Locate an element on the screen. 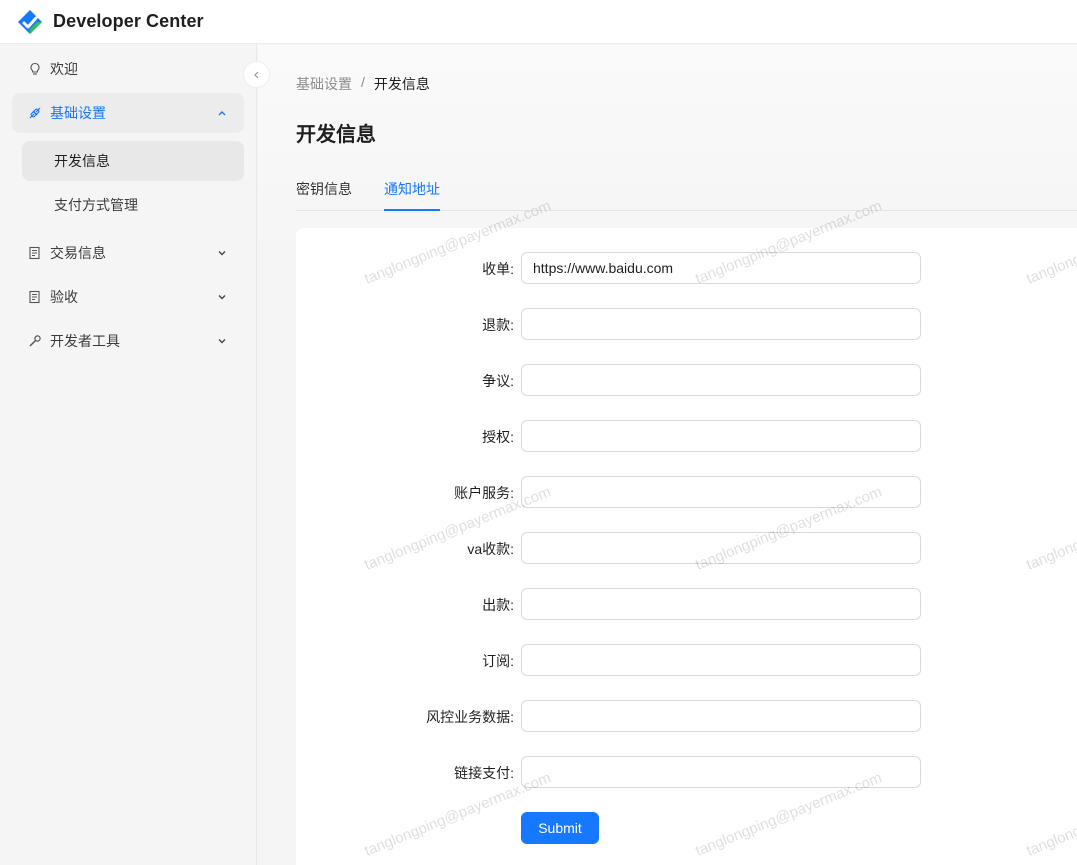 This screenshot has height=865, width=1077. sidebar-subitem-label: 支付方式管理 is located at coordinates (96, 205).